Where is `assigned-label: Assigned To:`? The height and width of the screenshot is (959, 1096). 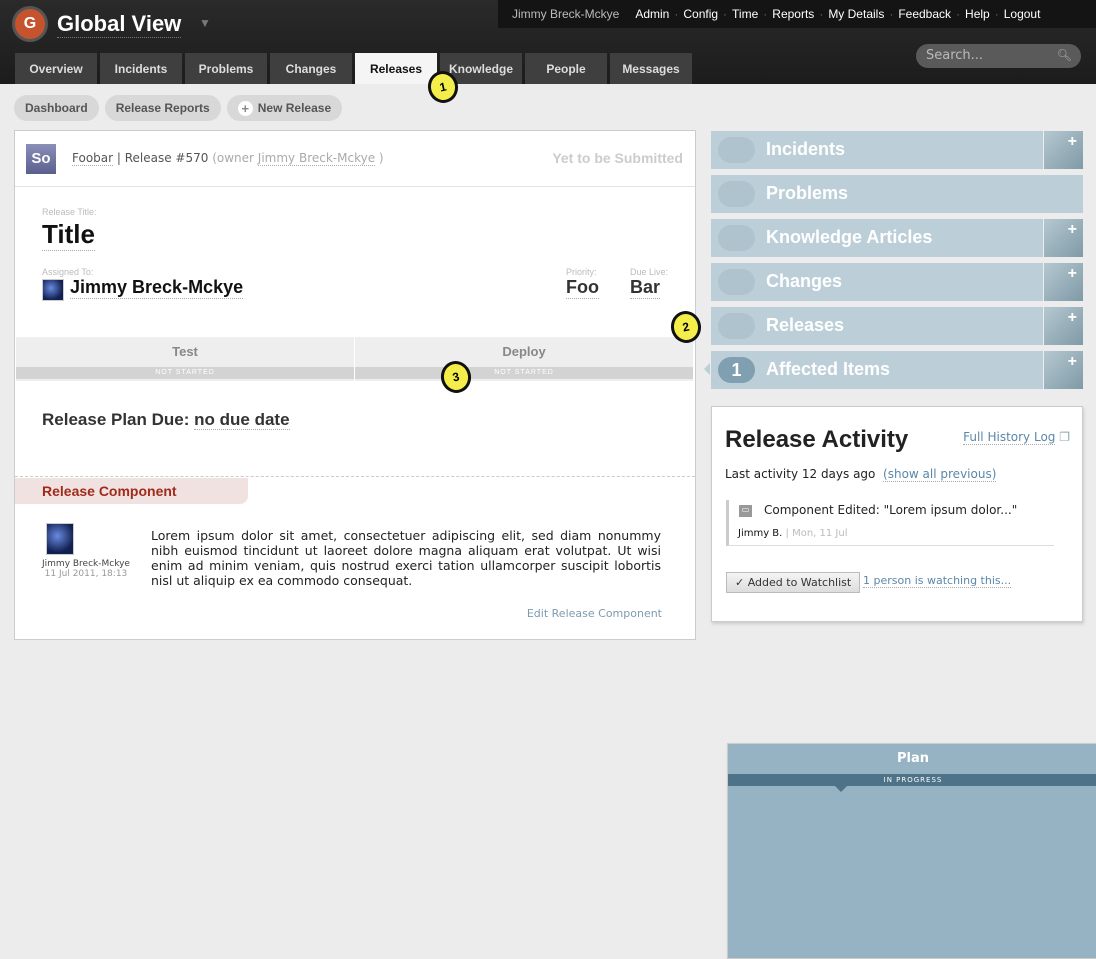
assigned-label: Assigned To: is located at coordinates (68, 272).